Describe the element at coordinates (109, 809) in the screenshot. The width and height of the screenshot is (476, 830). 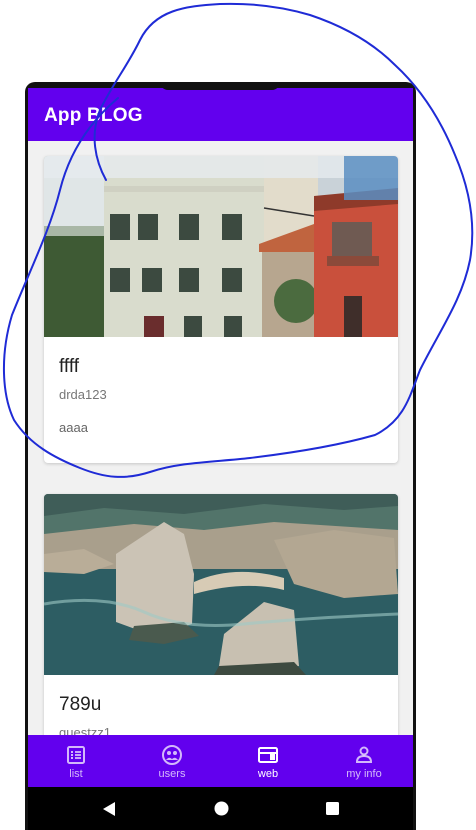
I see `back-icon` at that location.